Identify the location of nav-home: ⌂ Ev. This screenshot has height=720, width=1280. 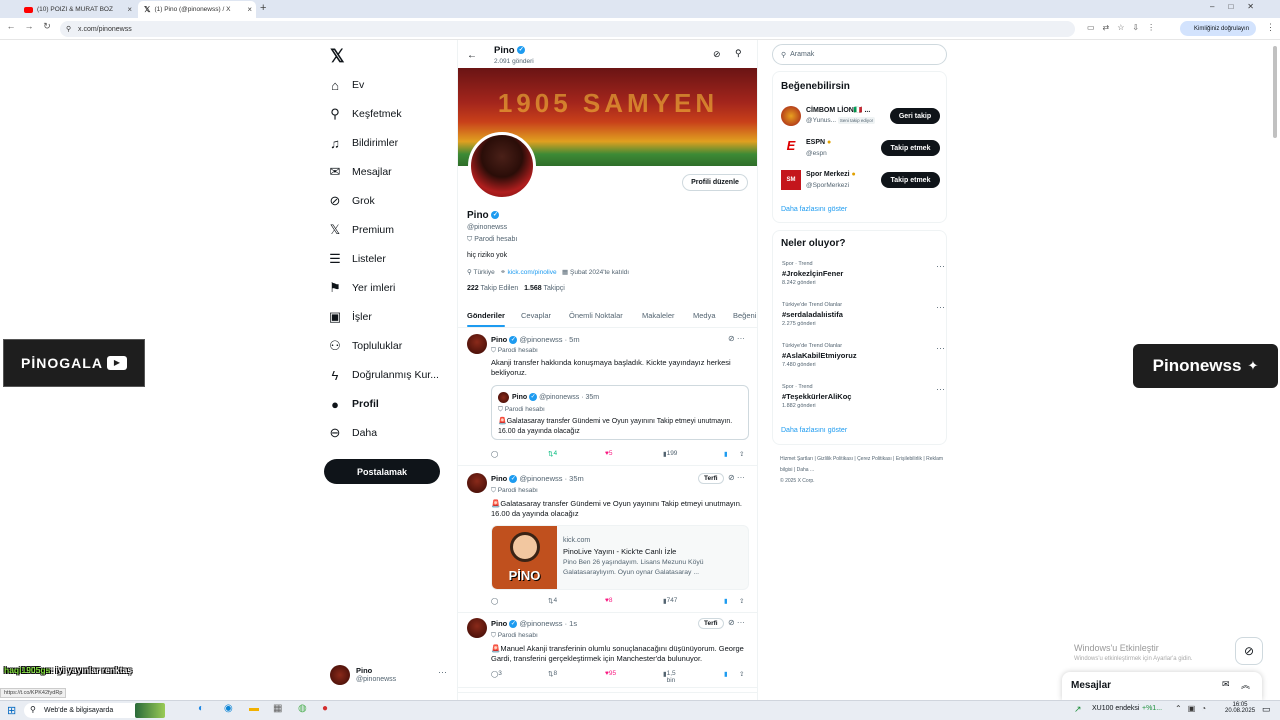
(346, 85).